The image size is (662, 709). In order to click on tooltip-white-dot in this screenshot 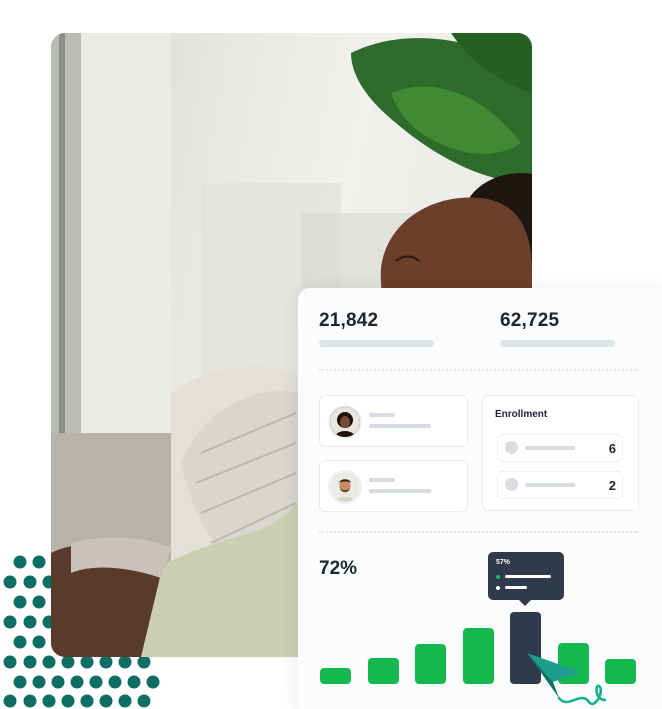, I will do `click(498, 588)`.